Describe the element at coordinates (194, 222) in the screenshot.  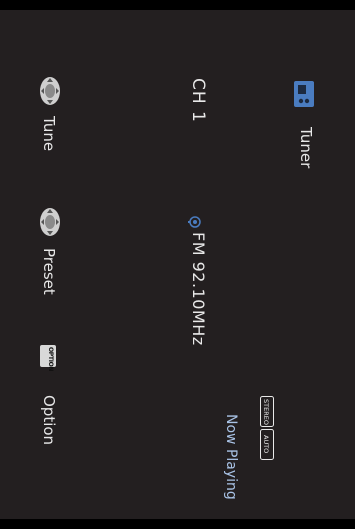
I see `antenna-icon` at that location.